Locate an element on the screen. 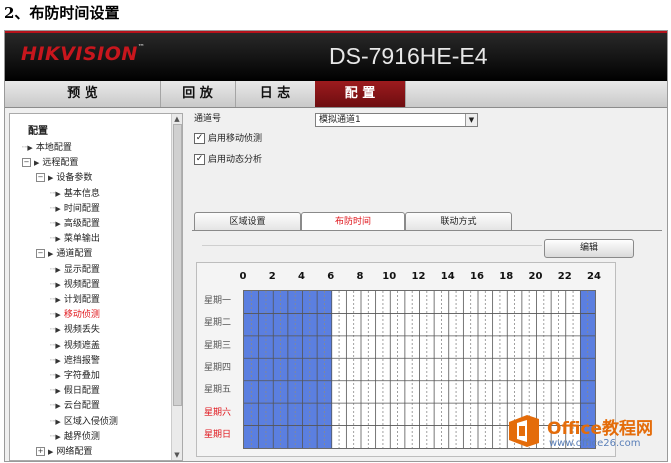  day-label: 星期三 is located at coordinates (218, 345).